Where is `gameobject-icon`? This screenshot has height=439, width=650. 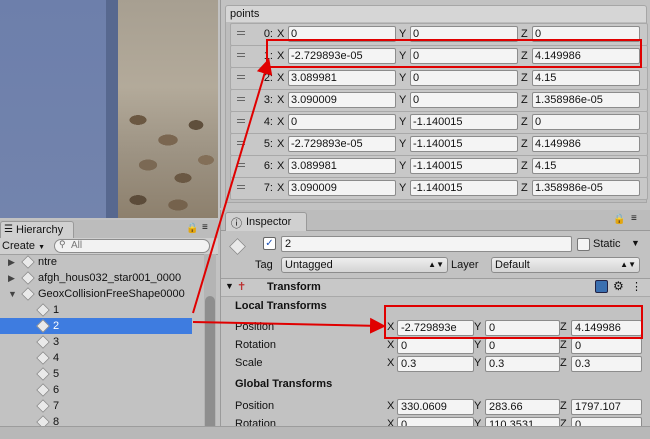
gameobject-icon is located at coordinates (43, 326).